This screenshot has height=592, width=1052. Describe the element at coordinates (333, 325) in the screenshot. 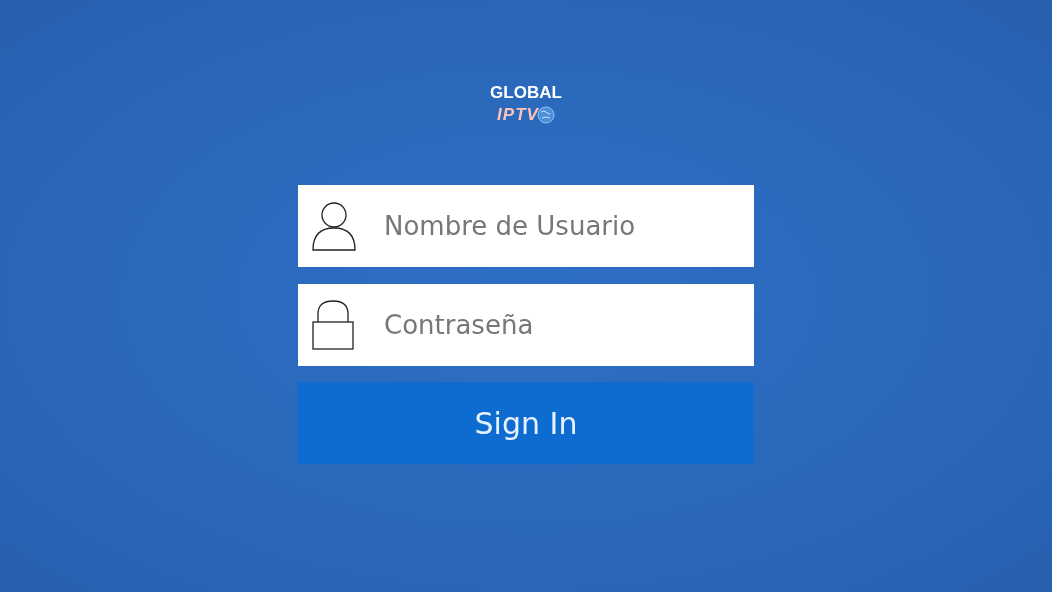

I see `lock-icon` at that location.